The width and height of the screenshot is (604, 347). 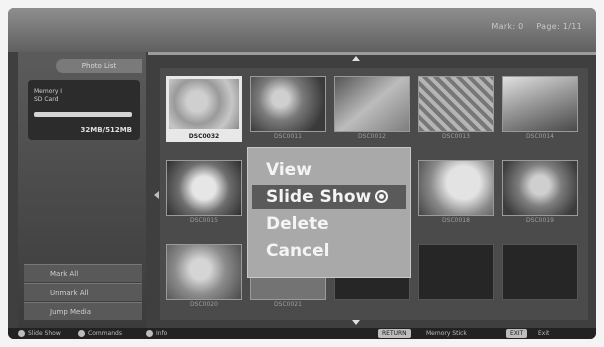 I want to click on header-status: Mark: 0 Page: 1/11, so click(x=531, y=26).